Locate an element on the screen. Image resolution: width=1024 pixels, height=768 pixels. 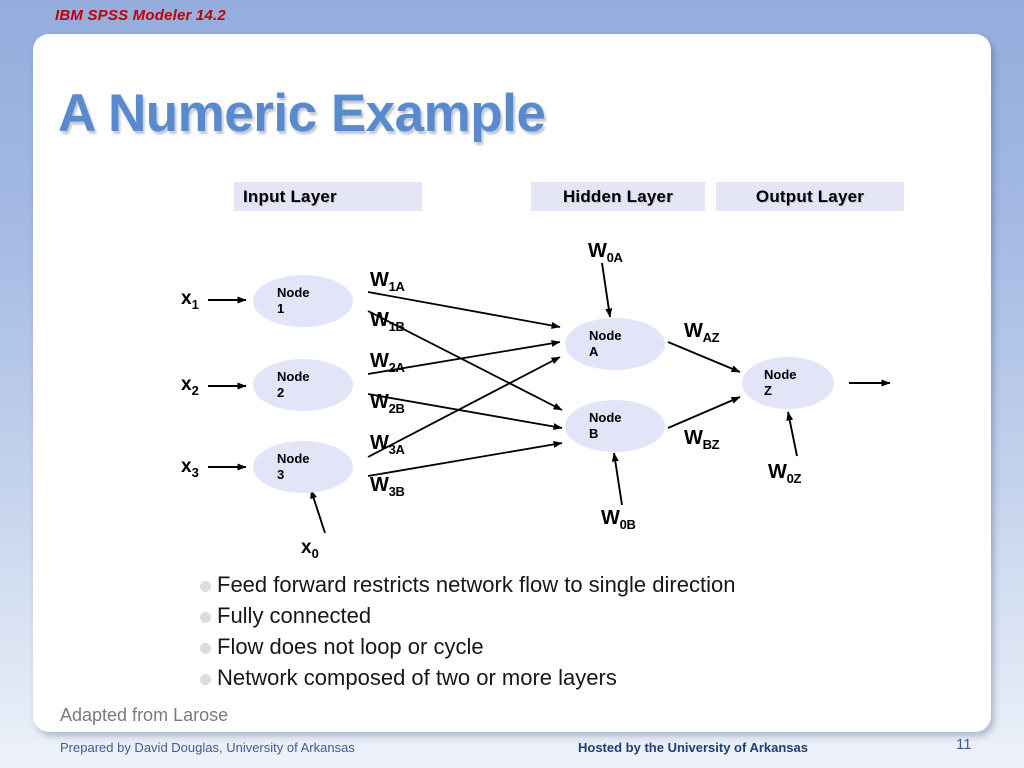
node-input-1-index: 1 is located at coordinates (281, 308).